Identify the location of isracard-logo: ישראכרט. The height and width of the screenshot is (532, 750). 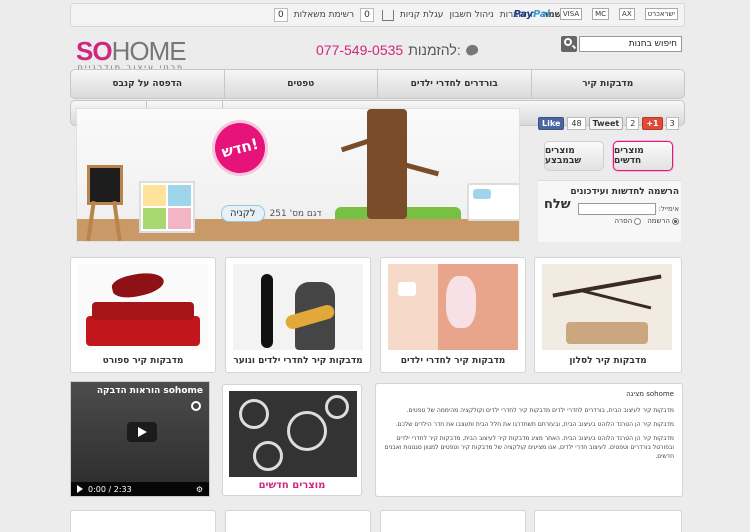
(661, 14).